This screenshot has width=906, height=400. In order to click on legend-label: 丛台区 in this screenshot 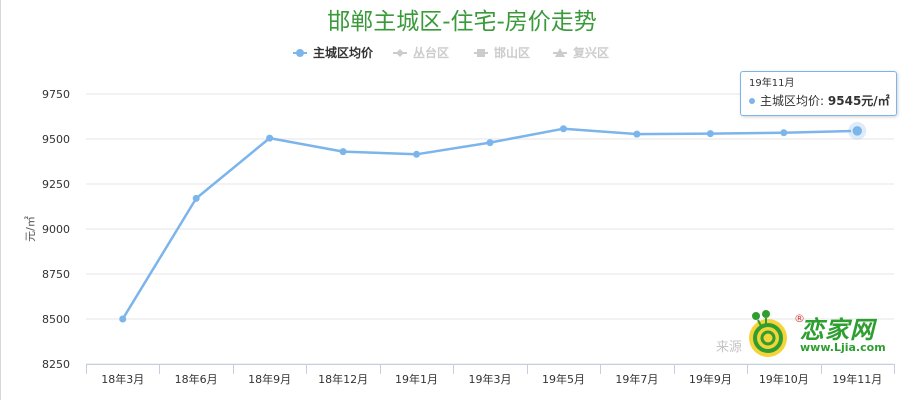, I will do `click(431, 52)`.